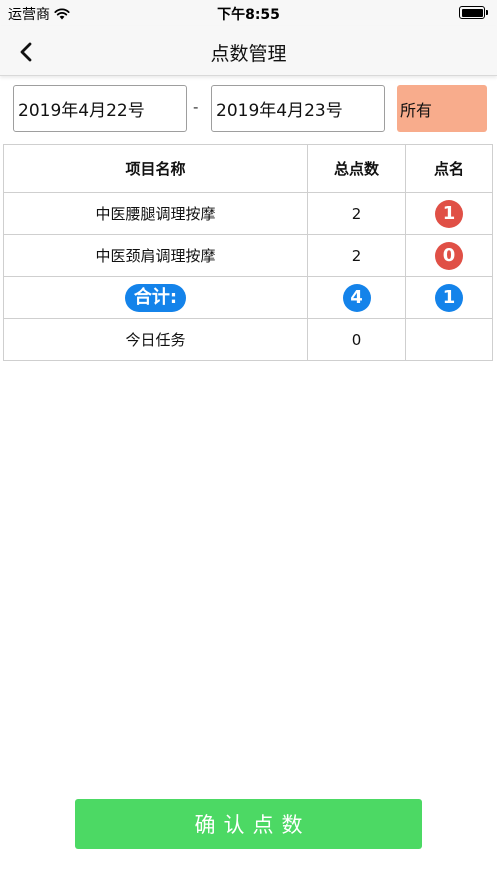  I want to click on battery-icon, so click(473, 12).